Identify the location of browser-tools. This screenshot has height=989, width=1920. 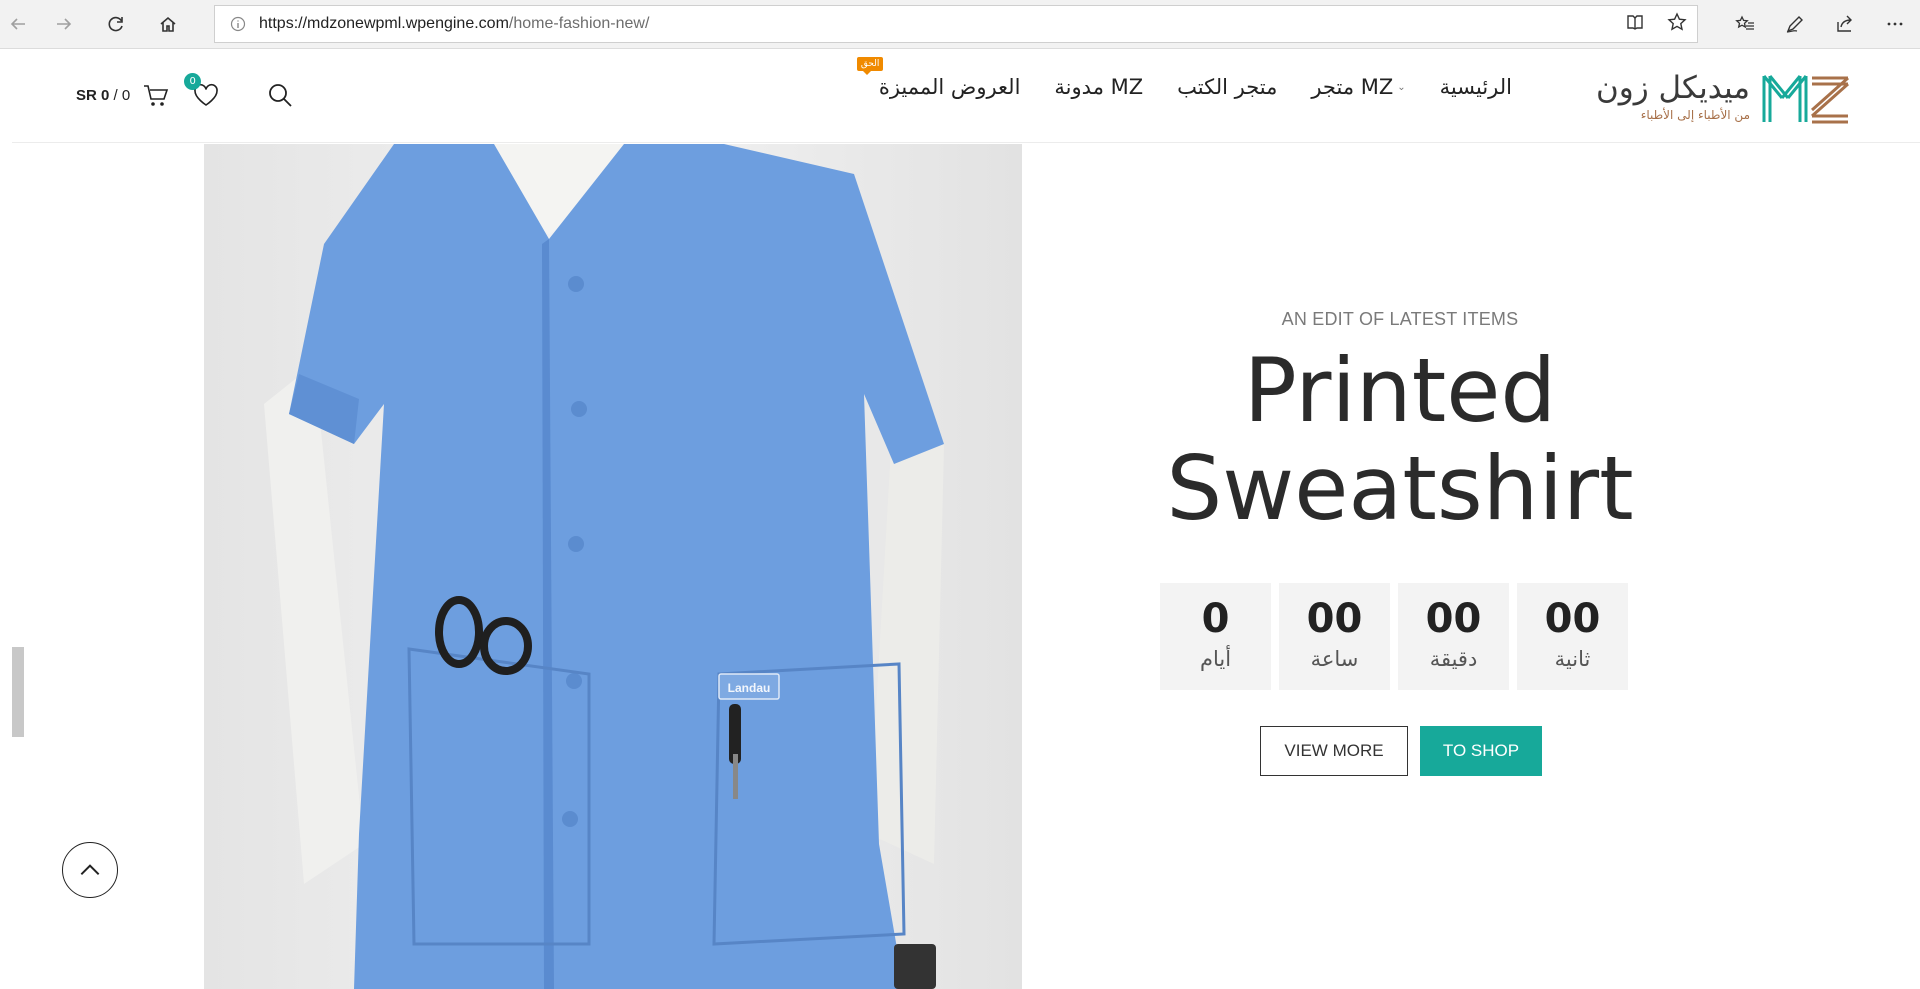
(1820, 24).